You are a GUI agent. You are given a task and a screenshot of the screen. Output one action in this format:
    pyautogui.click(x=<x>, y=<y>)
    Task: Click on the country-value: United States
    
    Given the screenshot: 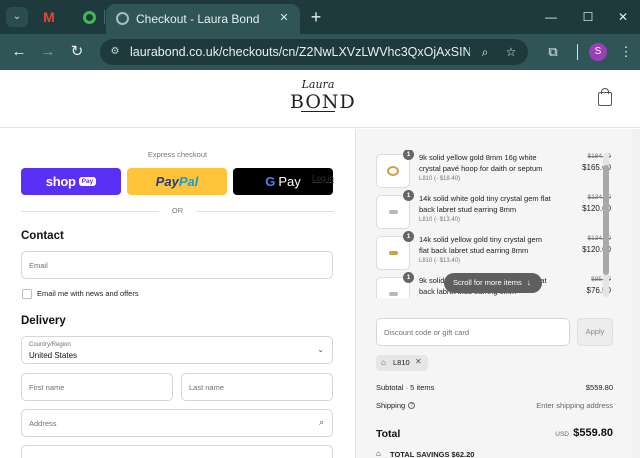 What is the action you would take?
    pyautogui.click(x=53, y=355)
    